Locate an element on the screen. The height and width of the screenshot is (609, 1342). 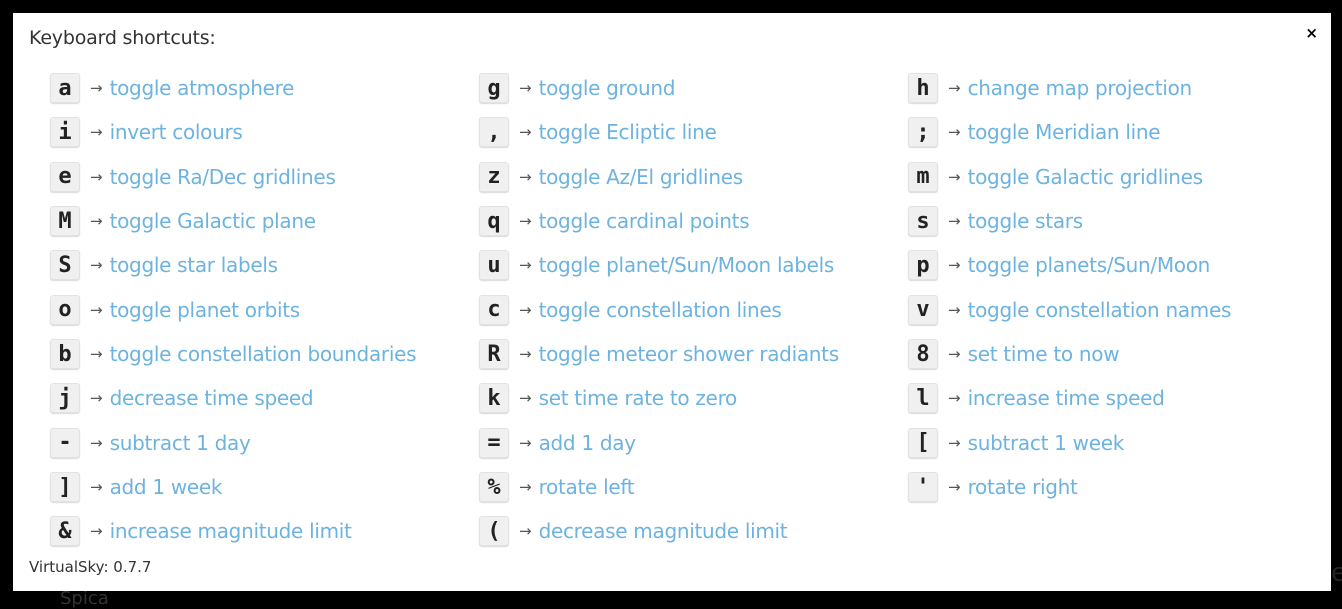
shortcut-action-link: toggle planet/Sun/Moon labels is located at coordinates (687, 265).